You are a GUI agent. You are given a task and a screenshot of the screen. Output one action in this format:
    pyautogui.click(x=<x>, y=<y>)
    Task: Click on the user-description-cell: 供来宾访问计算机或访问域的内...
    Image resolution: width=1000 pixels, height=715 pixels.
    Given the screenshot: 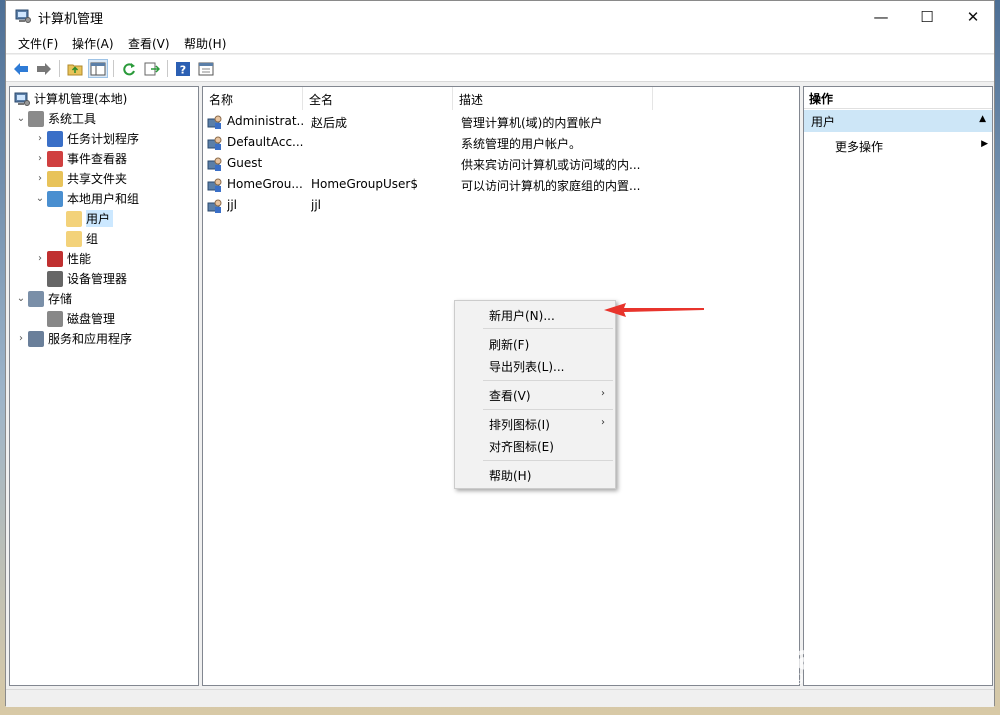 What is the action you would take?
    pyautogui.click(x=551, y=165)
    